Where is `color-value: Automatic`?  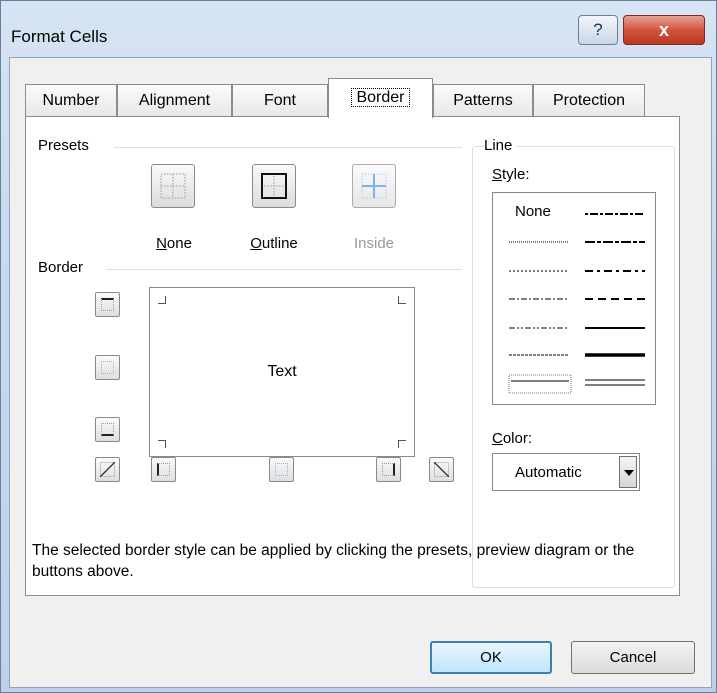
color-value: Automatic is located at coordinates (548, 472).